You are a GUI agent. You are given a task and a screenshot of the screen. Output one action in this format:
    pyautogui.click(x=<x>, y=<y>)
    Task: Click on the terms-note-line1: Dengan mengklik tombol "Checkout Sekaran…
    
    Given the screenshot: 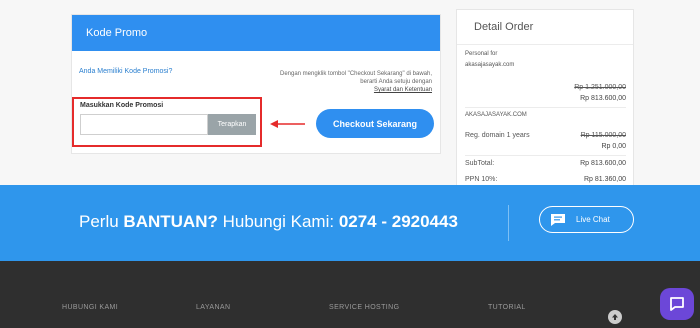 What is the action you would take?
    pyautogui.click(x=355, y=74)
    